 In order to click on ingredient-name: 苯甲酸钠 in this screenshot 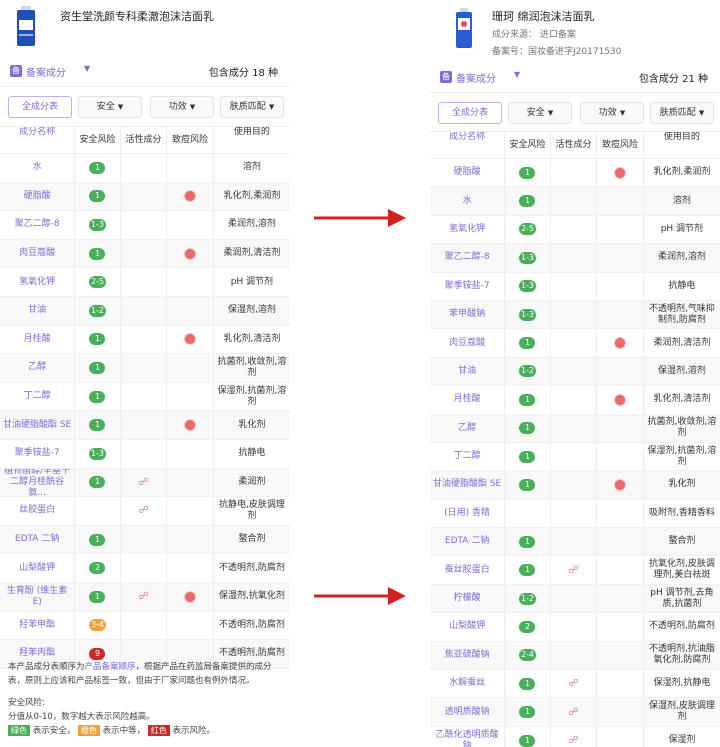, I will do `click(468, 314)`.